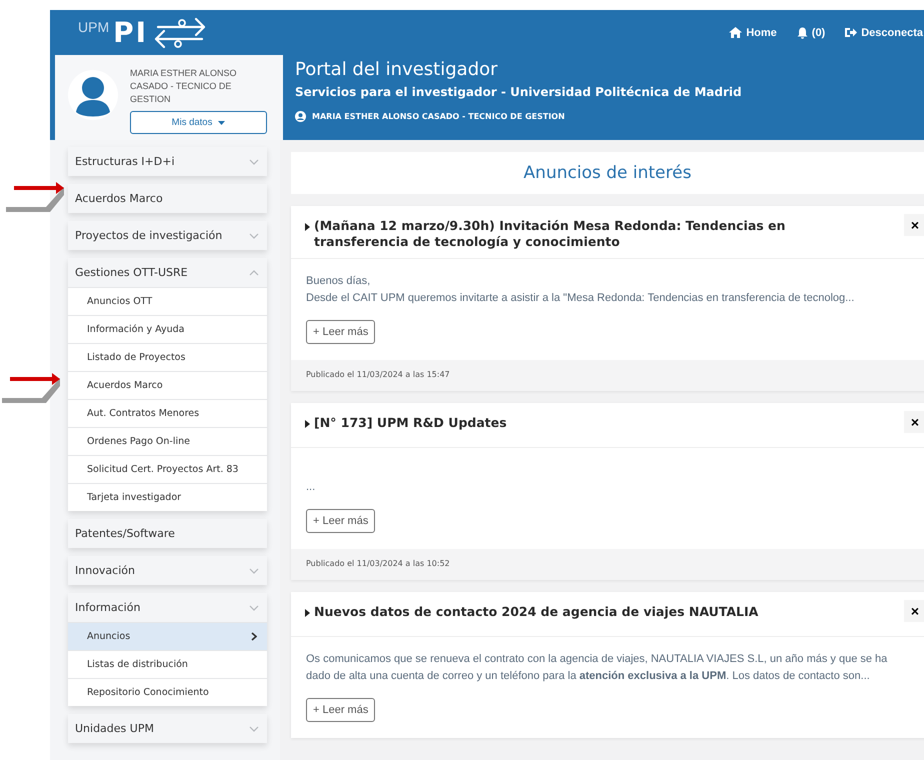  What do you see at coordinates (167, 235) in the screenshot?
I see `sidebar-item: Proyectos de investigación` at bounding box center [167, 235].